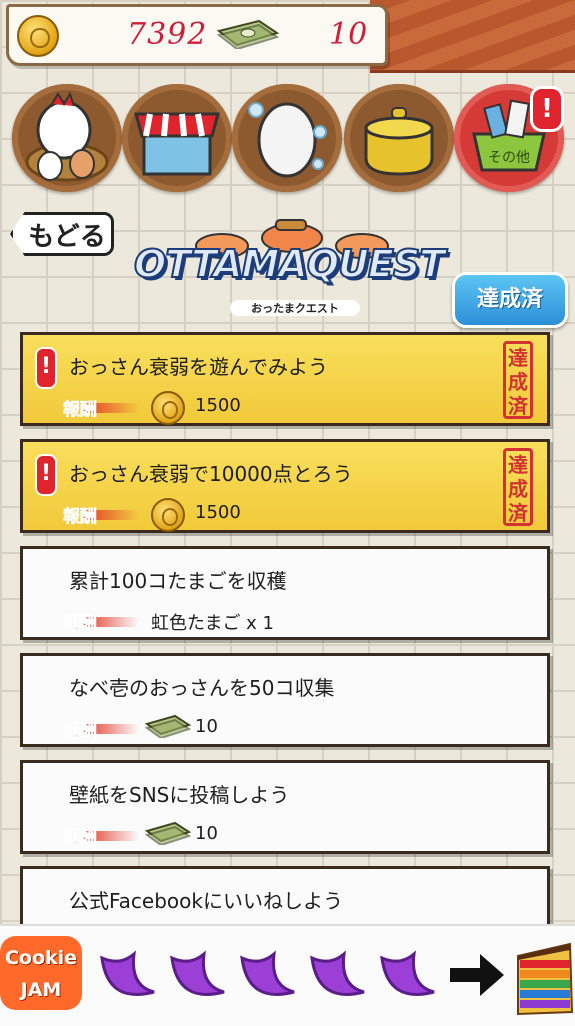 The height and width of the screenshot is (1026, 575). I want to click on quest-title: 累計100コたまごを収穫, so click(178, 581).